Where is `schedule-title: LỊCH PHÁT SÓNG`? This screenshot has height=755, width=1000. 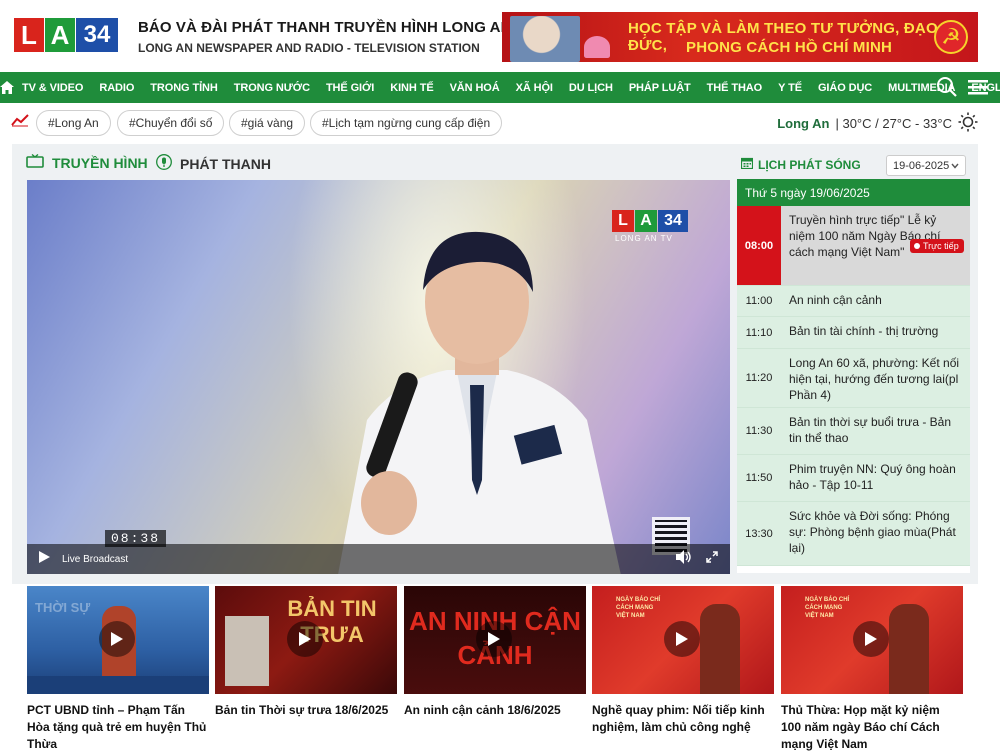 schedule-title: LỊCH PHÁT SÓNG is located at coordinates (800, 164).